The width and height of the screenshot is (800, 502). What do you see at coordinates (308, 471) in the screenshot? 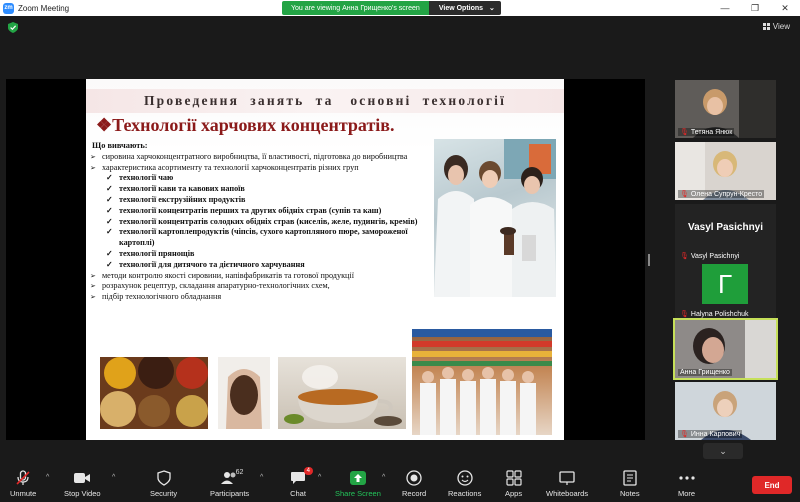
I see `chat-unread-badge: 4` at bounding box center [308, 471].